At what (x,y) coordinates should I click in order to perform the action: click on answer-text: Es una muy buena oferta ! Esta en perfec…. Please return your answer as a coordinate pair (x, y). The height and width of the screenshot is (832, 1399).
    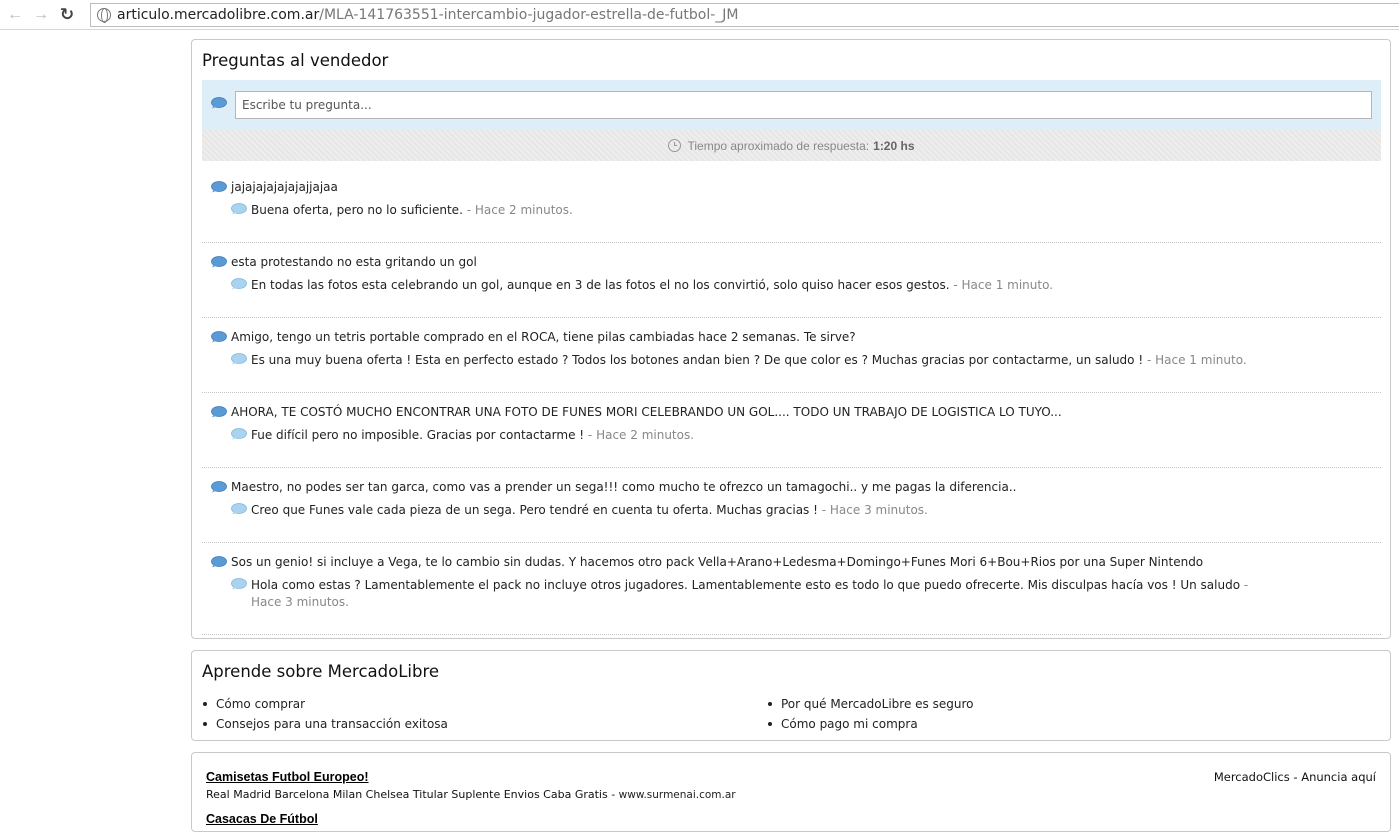
    Looking at the image, I should click on (697, 360).